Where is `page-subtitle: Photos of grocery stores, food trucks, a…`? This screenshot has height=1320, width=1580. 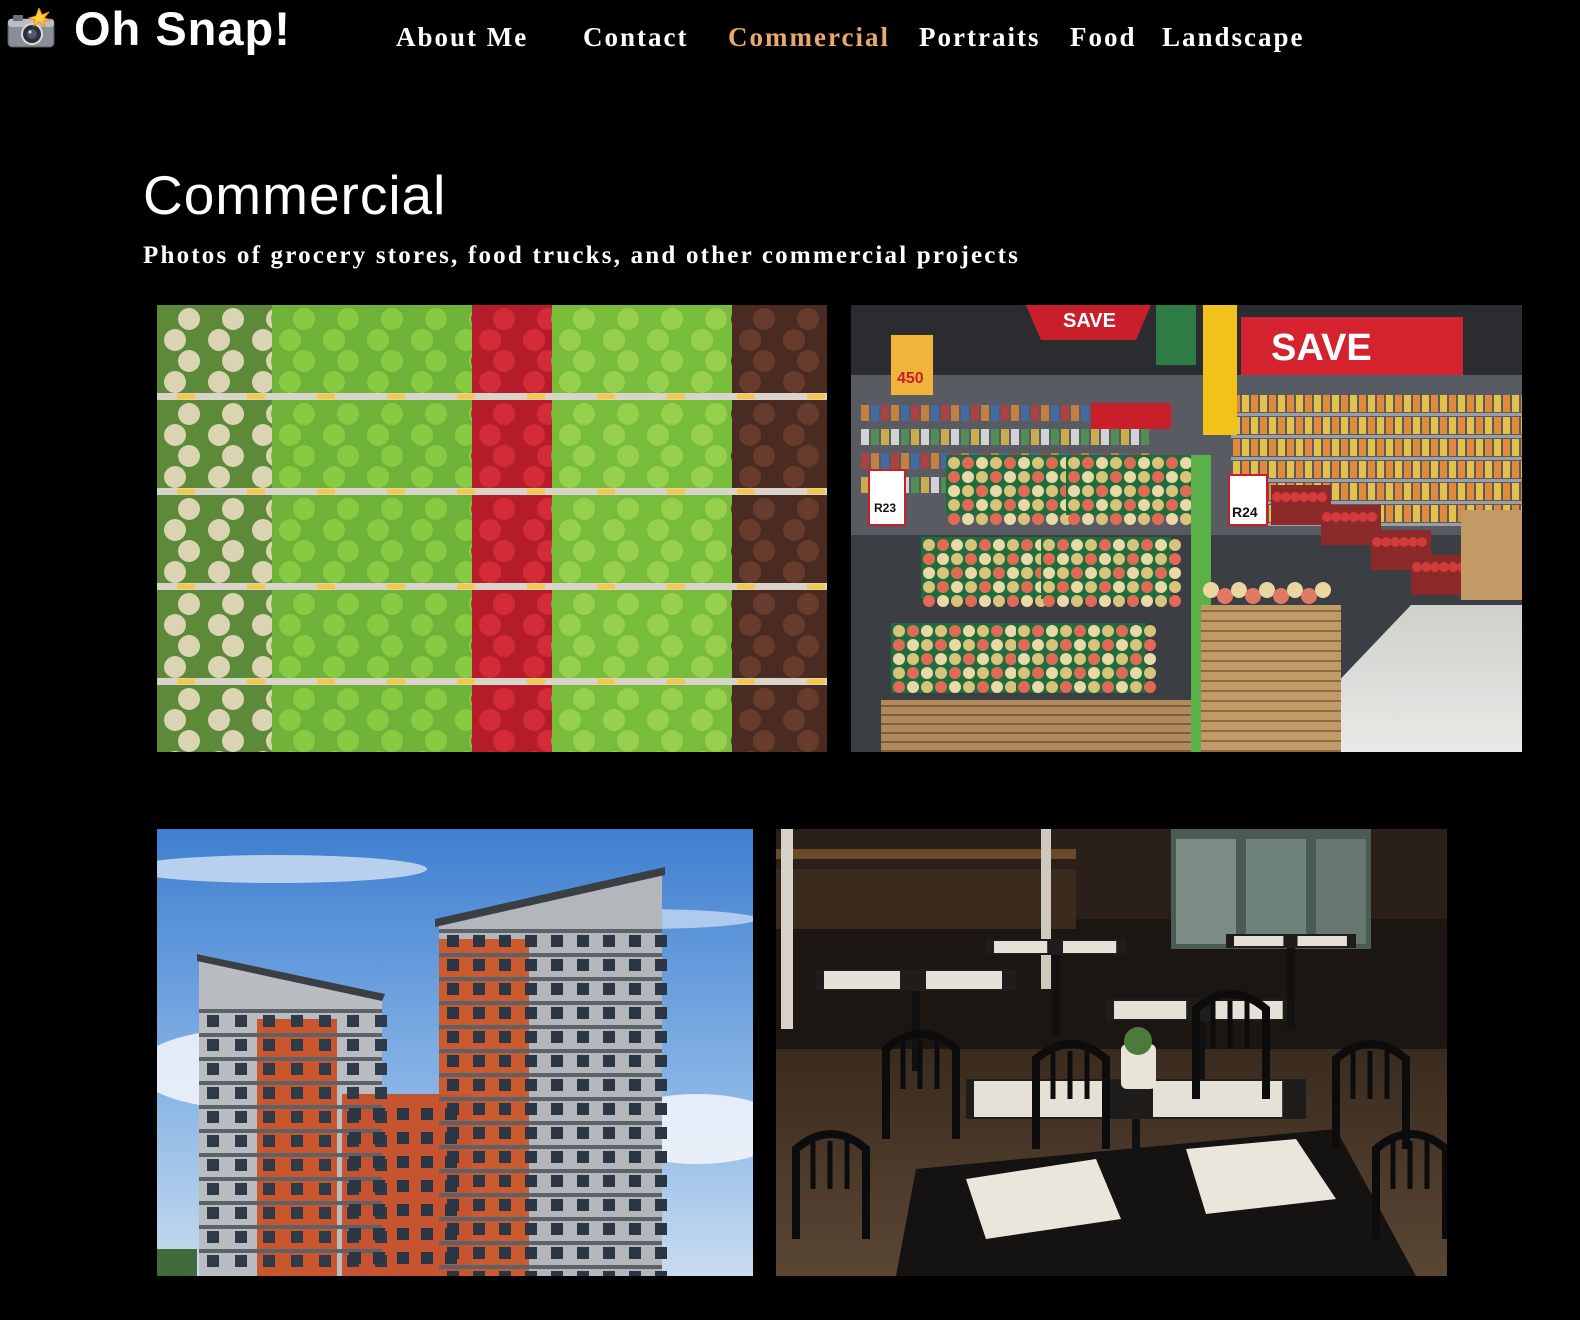 page-subtitle: Photos of grocery stores, food trucks, a… is located at coordinates (582, 255).